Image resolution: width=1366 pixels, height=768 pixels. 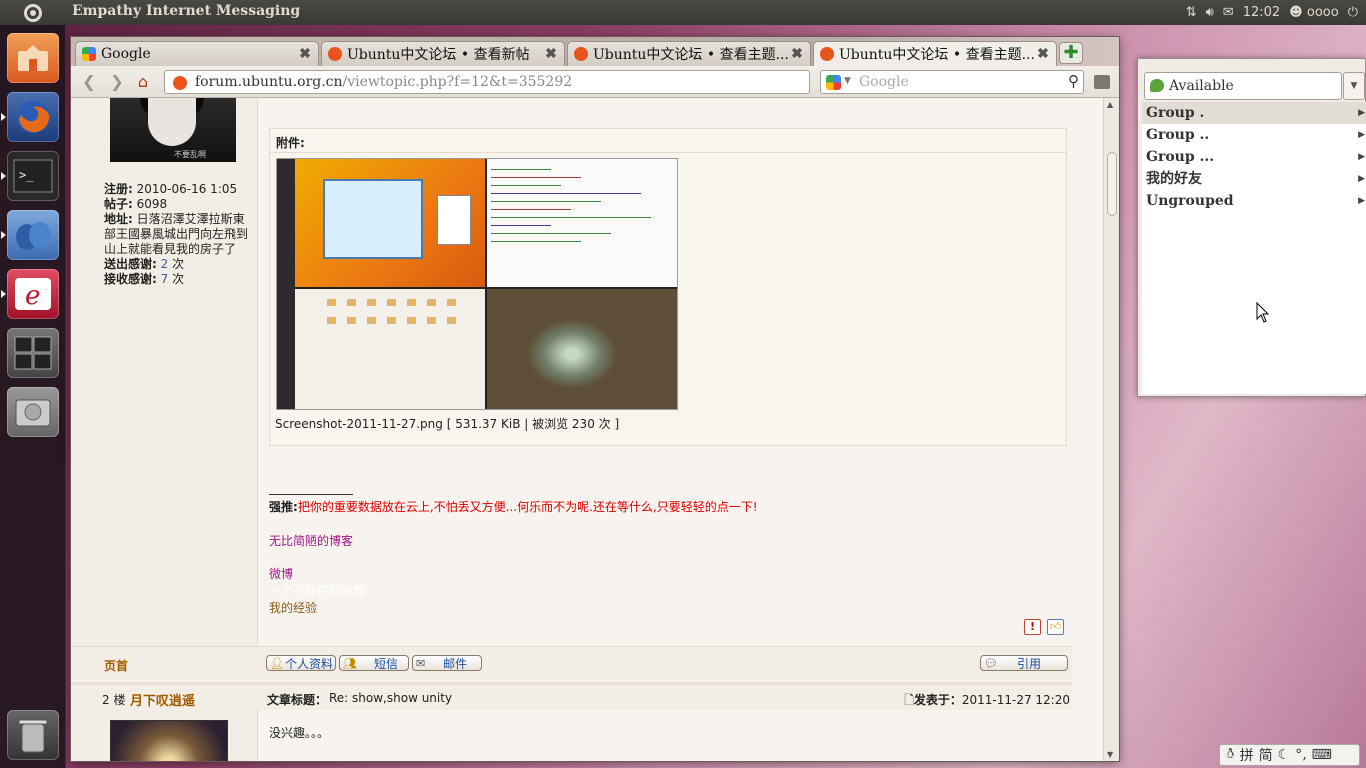 I want to click on attachment-image, so click(x=477, y=284).